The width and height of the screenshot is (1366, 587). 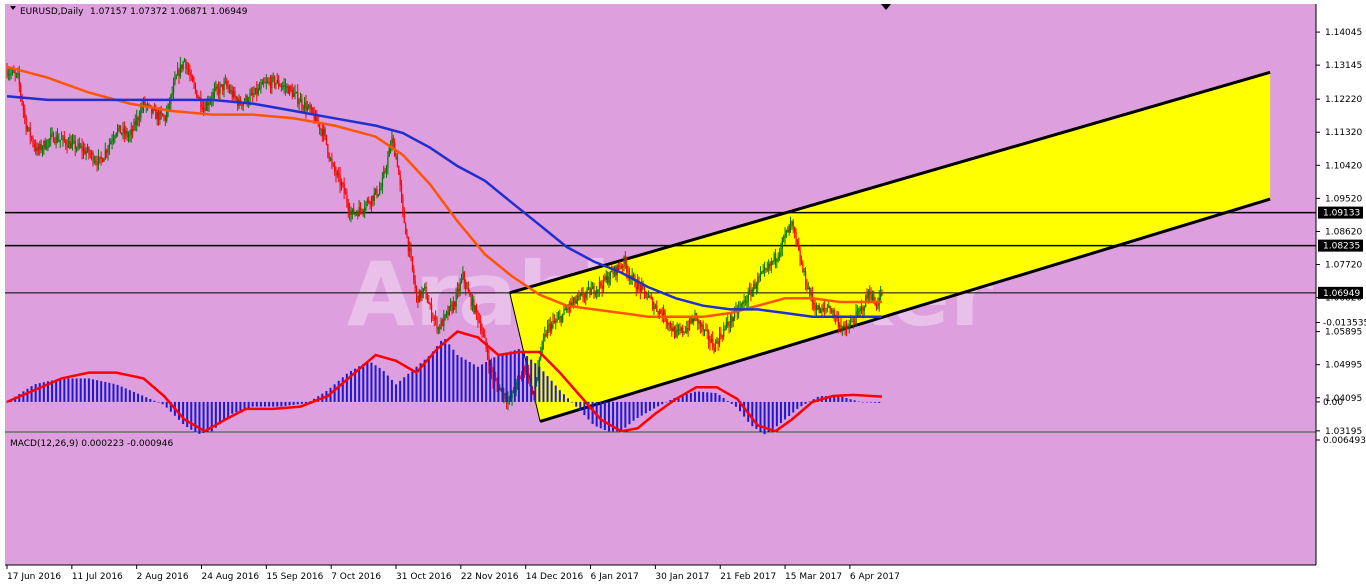 I want to click on macd-tick-label: 0.006493, so click(x=1344, y=441).